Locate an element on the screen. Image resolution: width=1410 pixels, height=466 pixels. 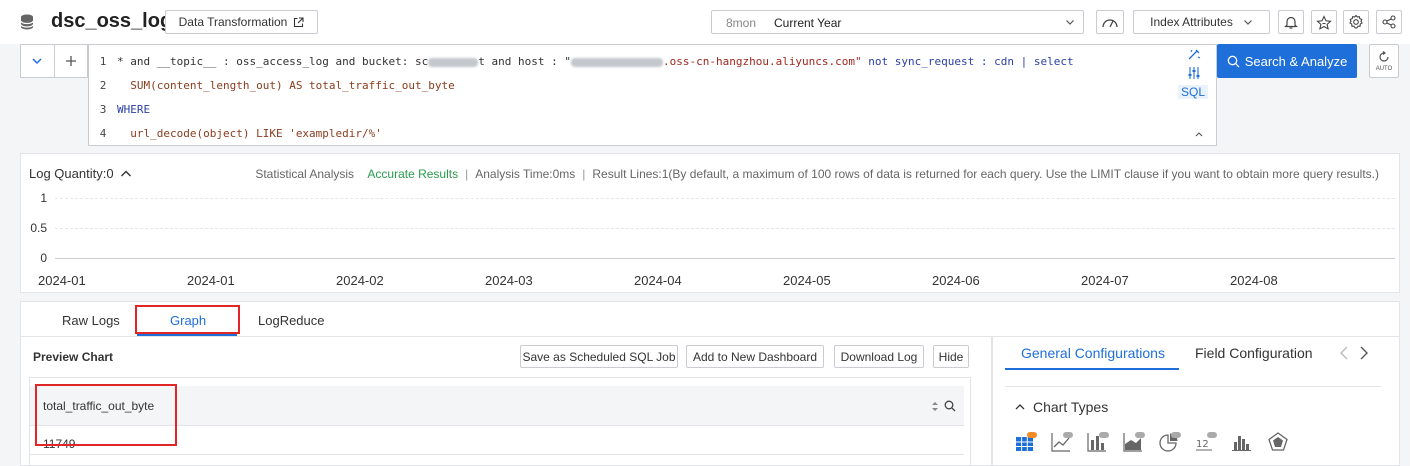
x-tick-label: 2024-05 is located at coordinates (807, 280).